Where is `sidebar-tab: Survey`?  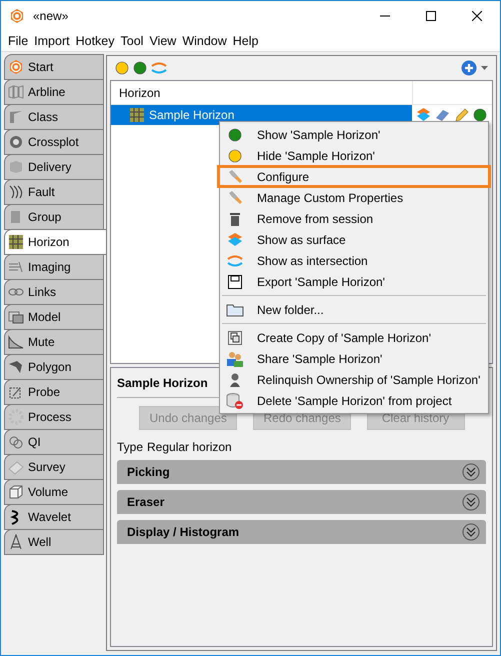
sidebar-tab: Survey is located at coordinates (54, 467).